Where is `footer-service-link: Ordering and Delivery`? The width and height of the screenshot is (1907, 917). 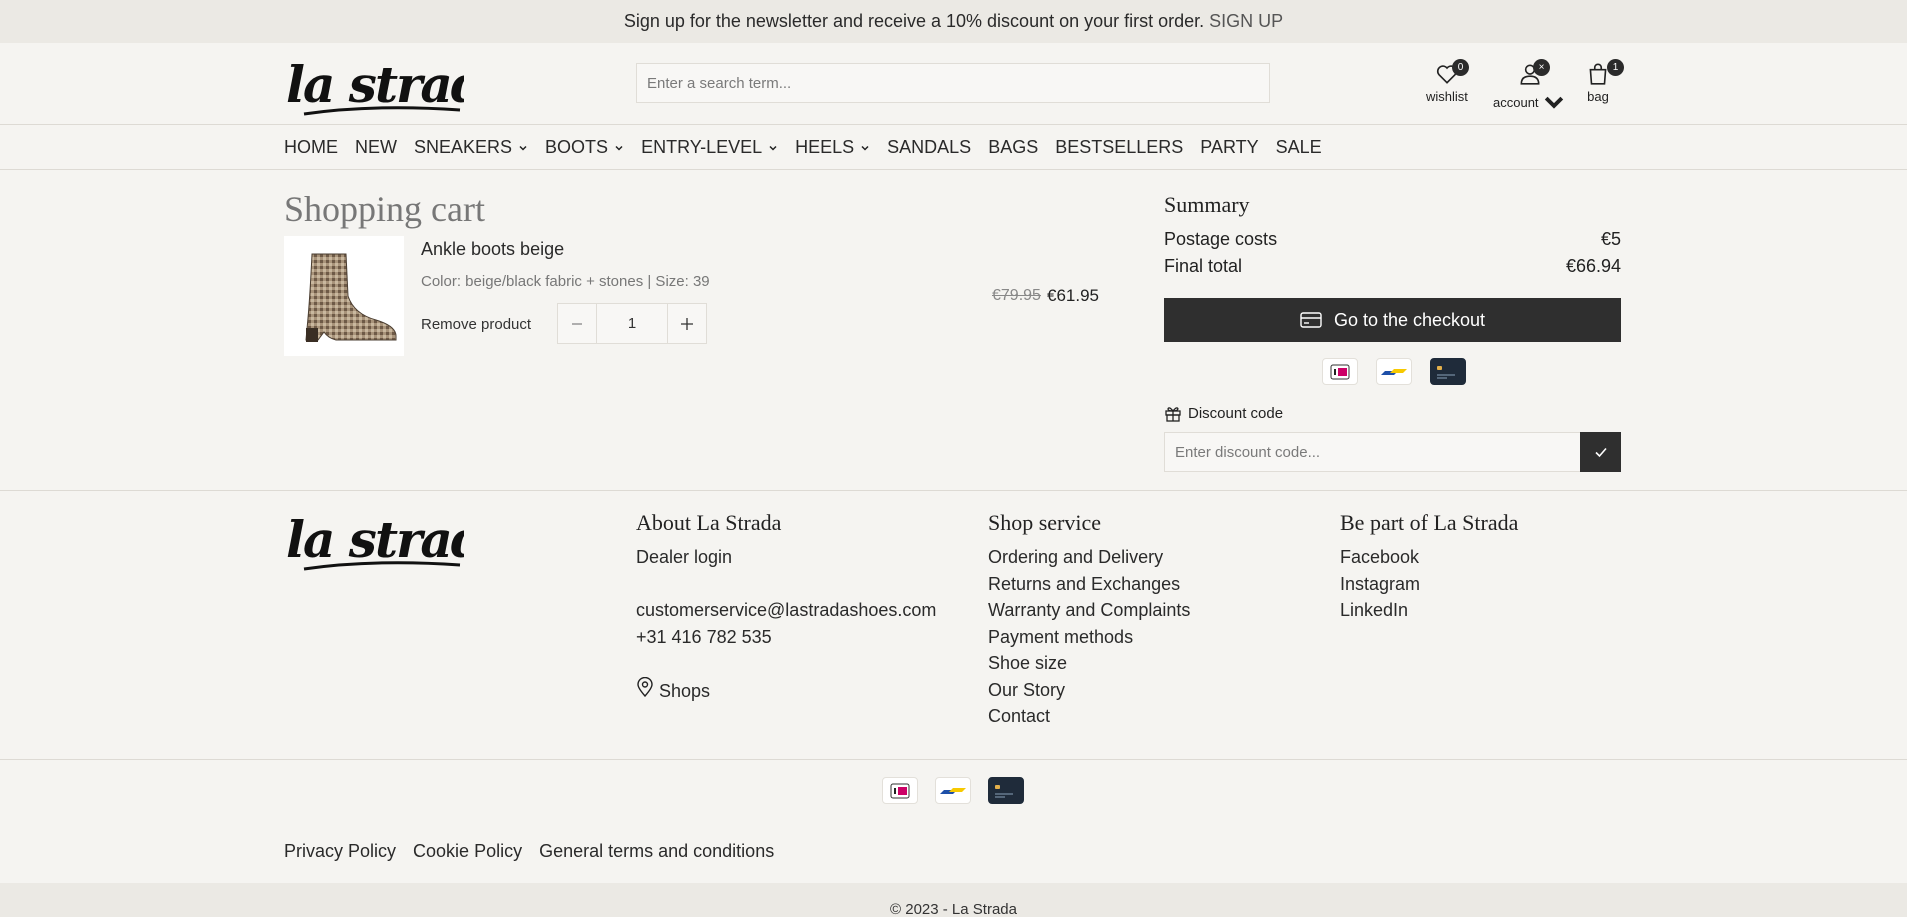
footer-service-link: Ordering and Delivery is located at coordinates (1089, 557).